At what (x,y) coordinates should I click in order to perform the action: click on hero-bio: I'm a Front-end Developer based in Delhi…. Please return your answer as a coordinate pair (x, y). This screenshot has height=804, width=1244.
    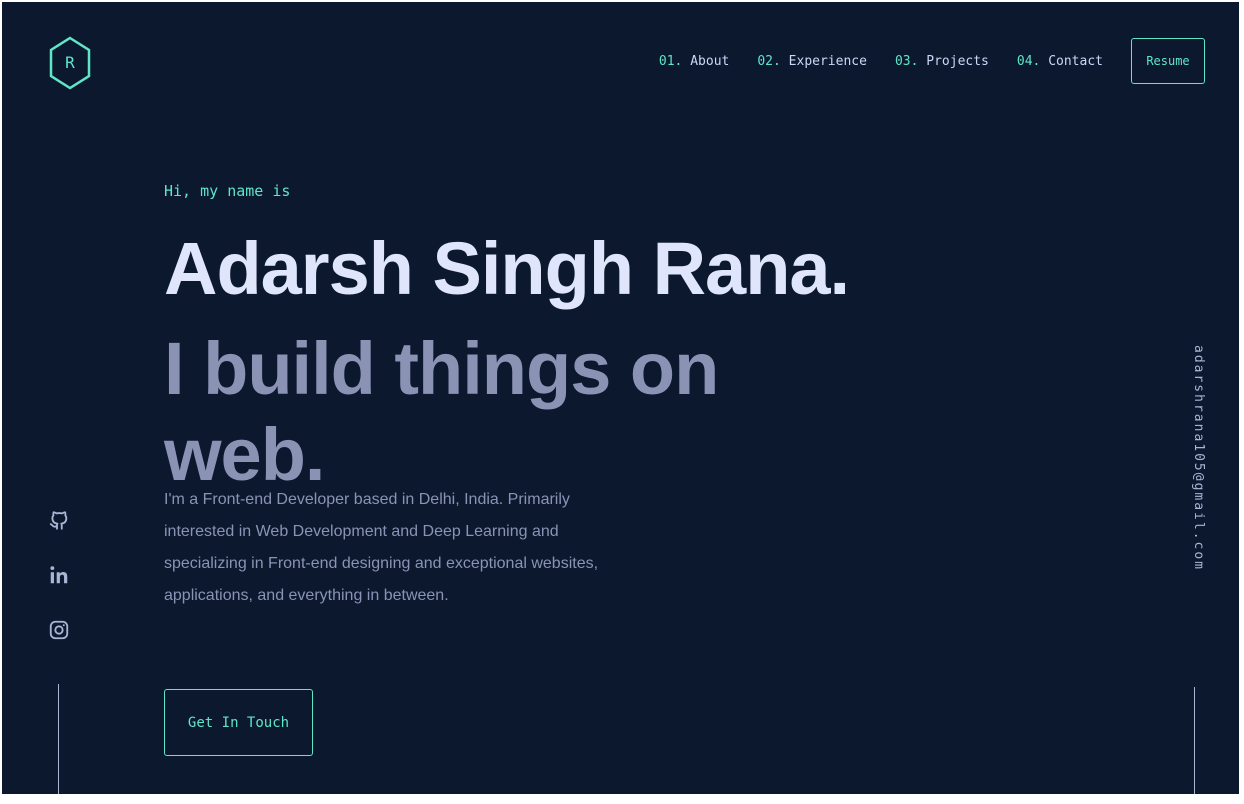
    Looking at the image, I should click on (381, 547).